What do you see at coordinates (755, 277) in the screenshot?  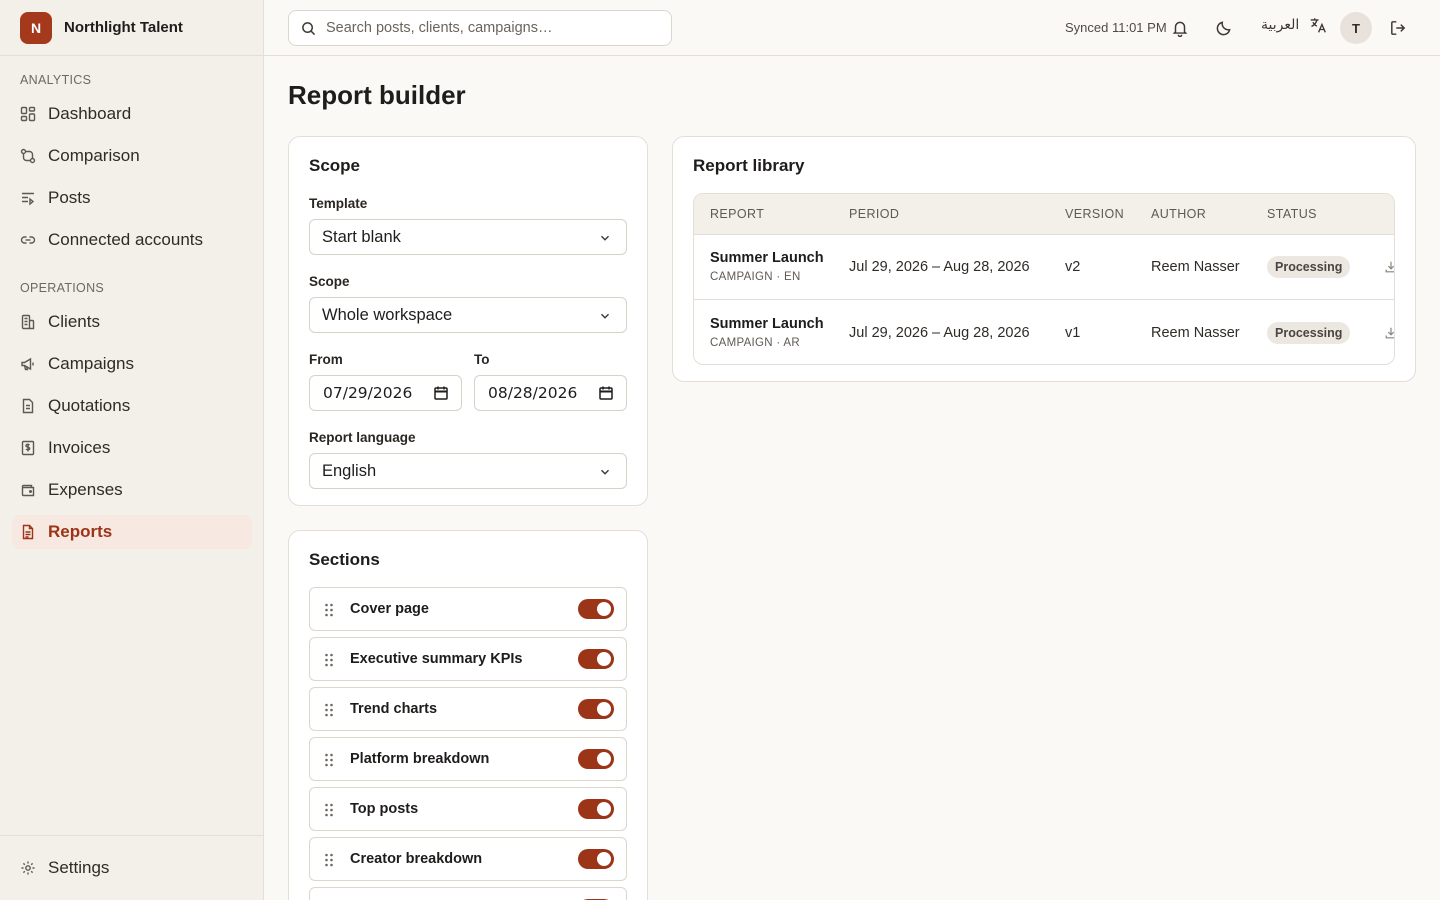 I see `report-subtitle: CAMPAIGN · EN` at bounding box center [755, 277].